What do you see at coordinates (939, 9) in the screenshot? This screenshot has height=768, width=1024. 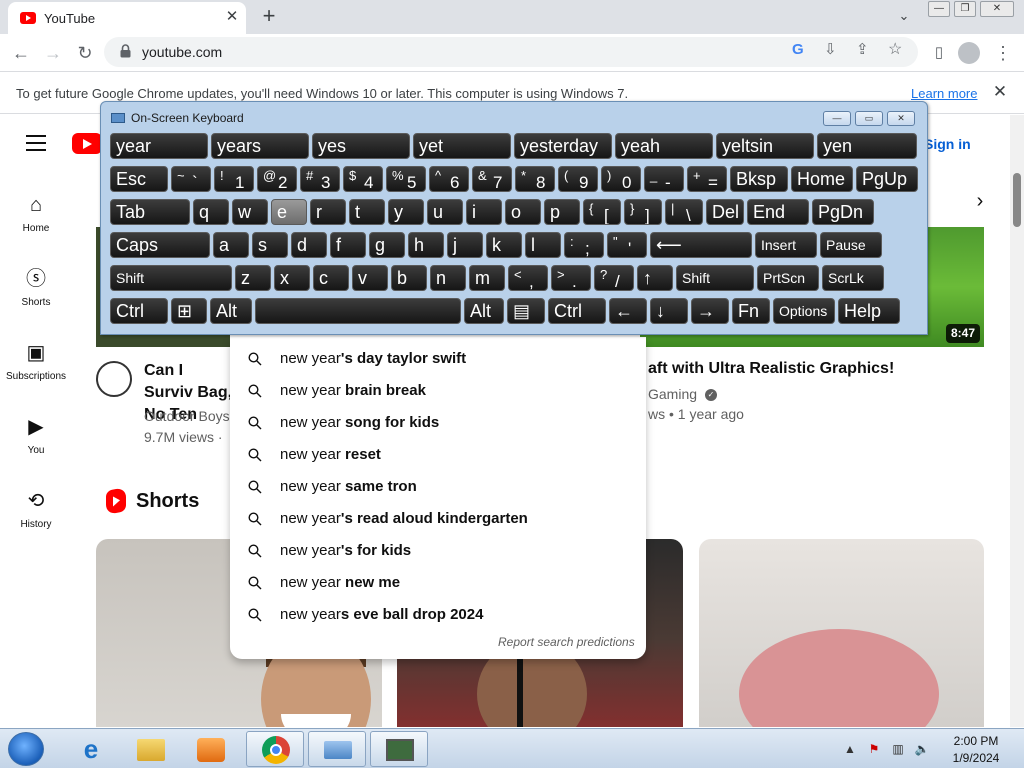 I see `minimize-window-button: —` at bounding box center [939, 9].